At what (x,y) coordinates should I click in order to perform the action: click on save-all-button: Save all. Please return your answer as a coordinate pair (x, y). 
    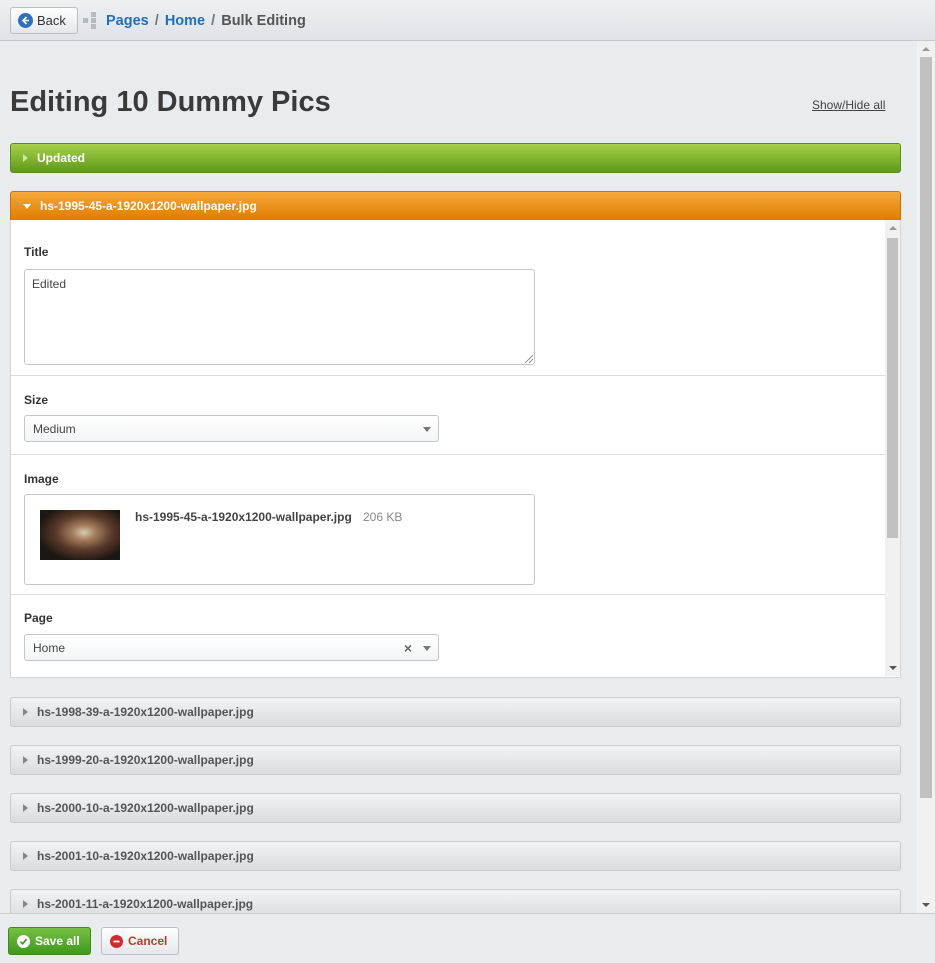
    Looking at the image, I should click on (49, 941).